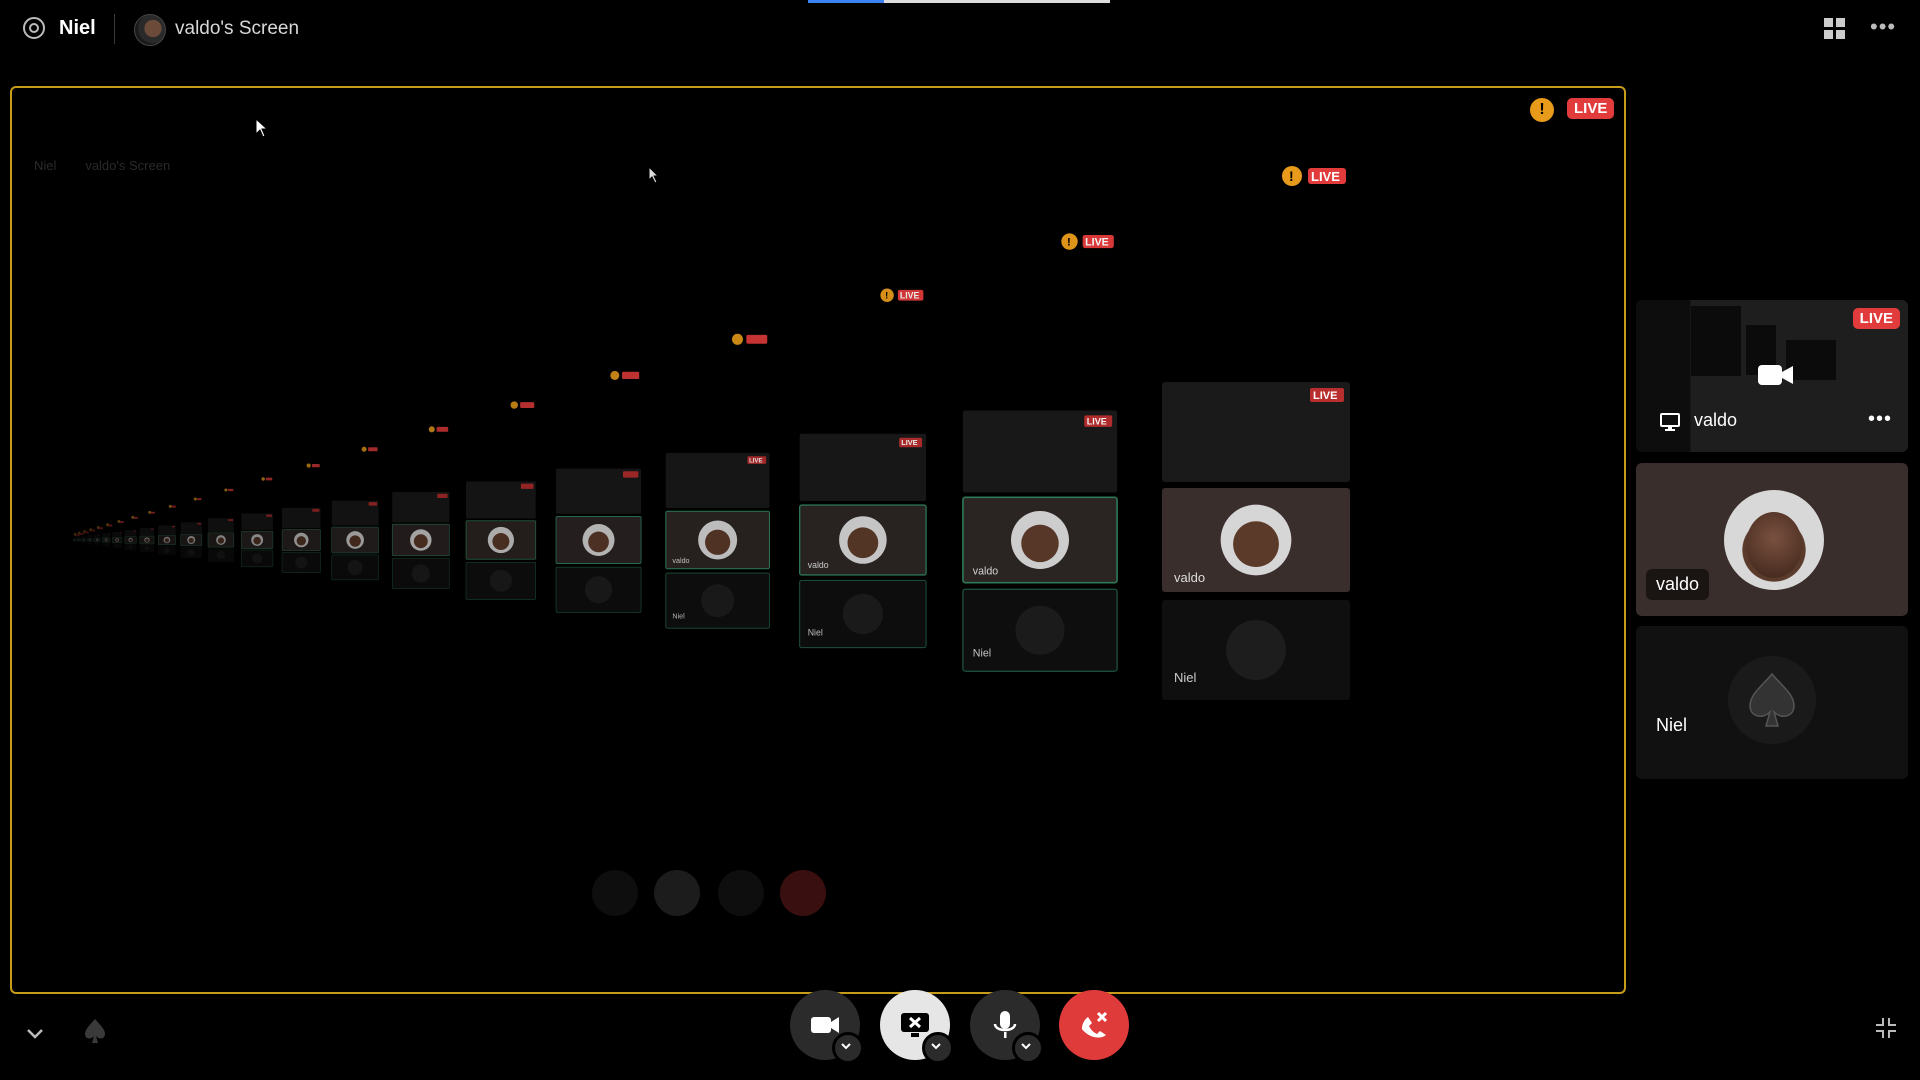 The height and width of the screenshot is (1080, 1920). What do you see at coordinates (960, 1040) in the screenshot?
I see `bottom-bar` at bounding box center [960, 1040].